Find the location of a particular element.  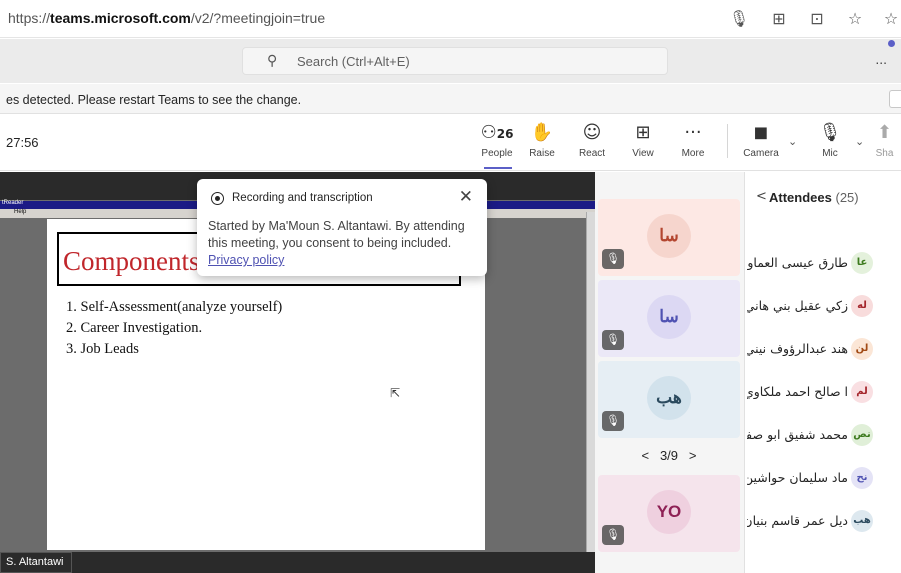

view-button: ⊞ View is located at coordinates (643, 140).